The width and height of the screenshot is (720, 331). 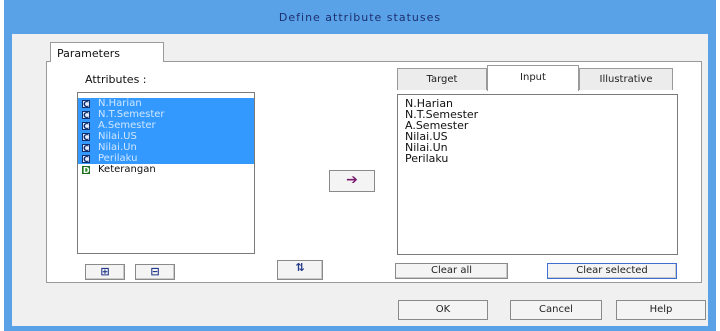 I want to click on attribute-item-keterangan: D Keterangan, so click(x=166, y=169).